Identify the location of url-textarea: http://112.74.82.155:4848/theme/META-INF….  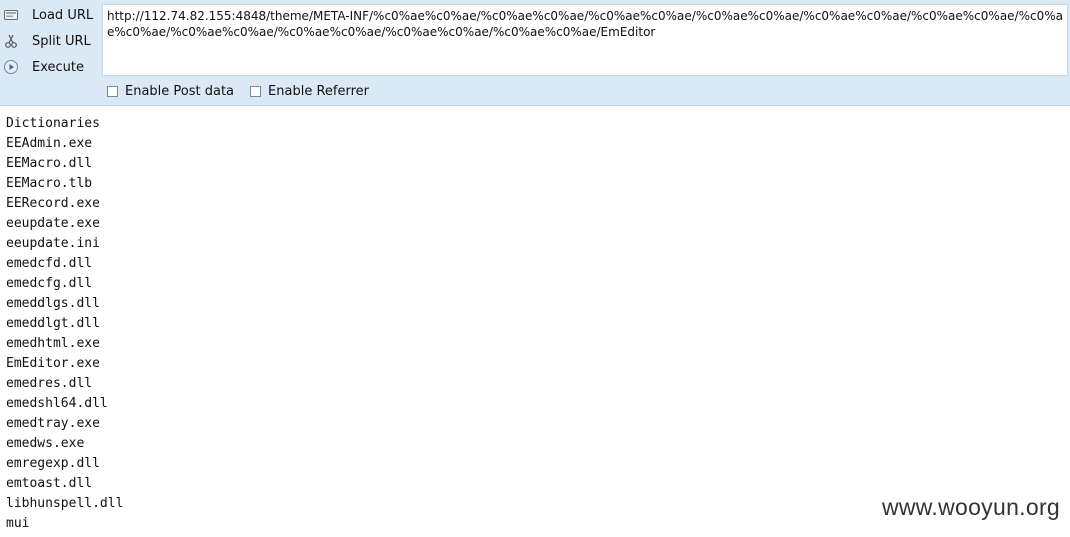
(585, 40).